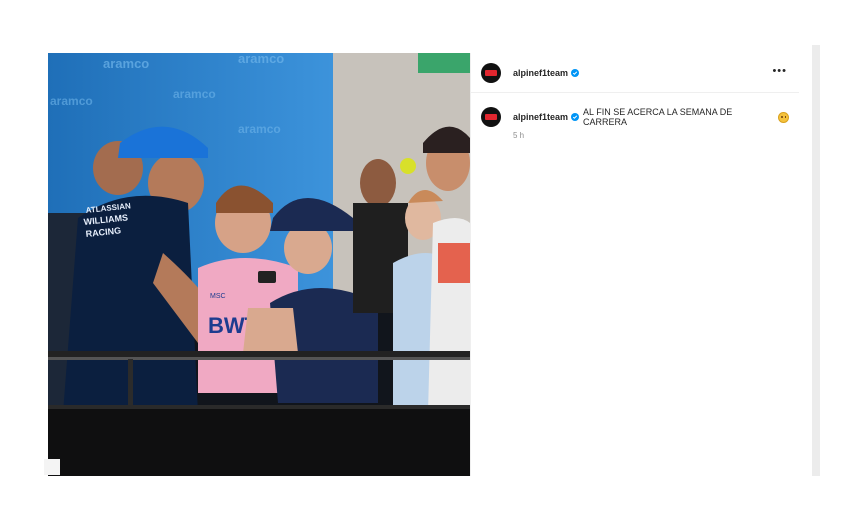  I want to click on grinning-face-icon, so click(783, 117).